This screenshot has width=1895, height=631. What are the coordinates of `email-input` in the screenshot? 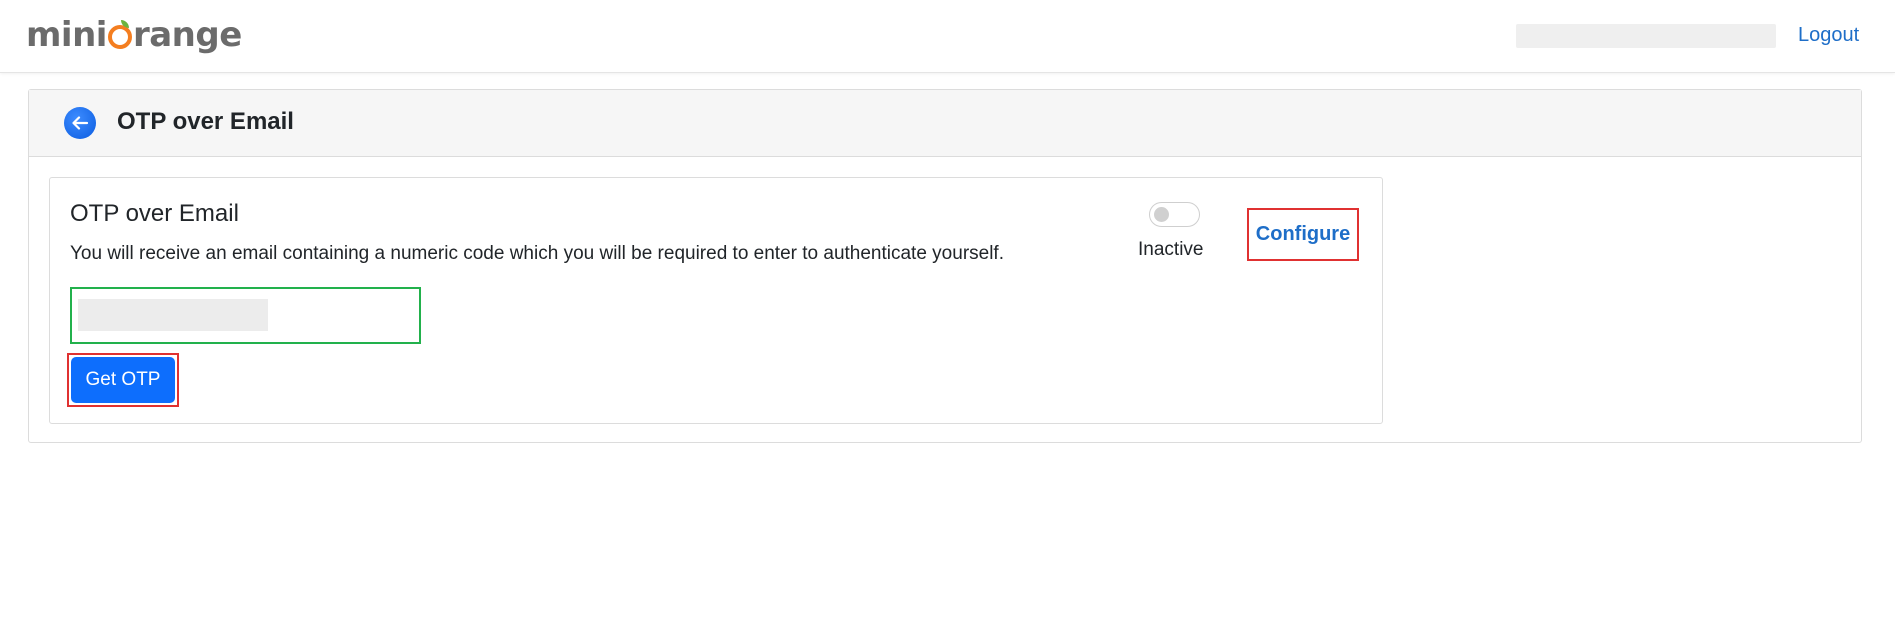 It's located at (245, 315).